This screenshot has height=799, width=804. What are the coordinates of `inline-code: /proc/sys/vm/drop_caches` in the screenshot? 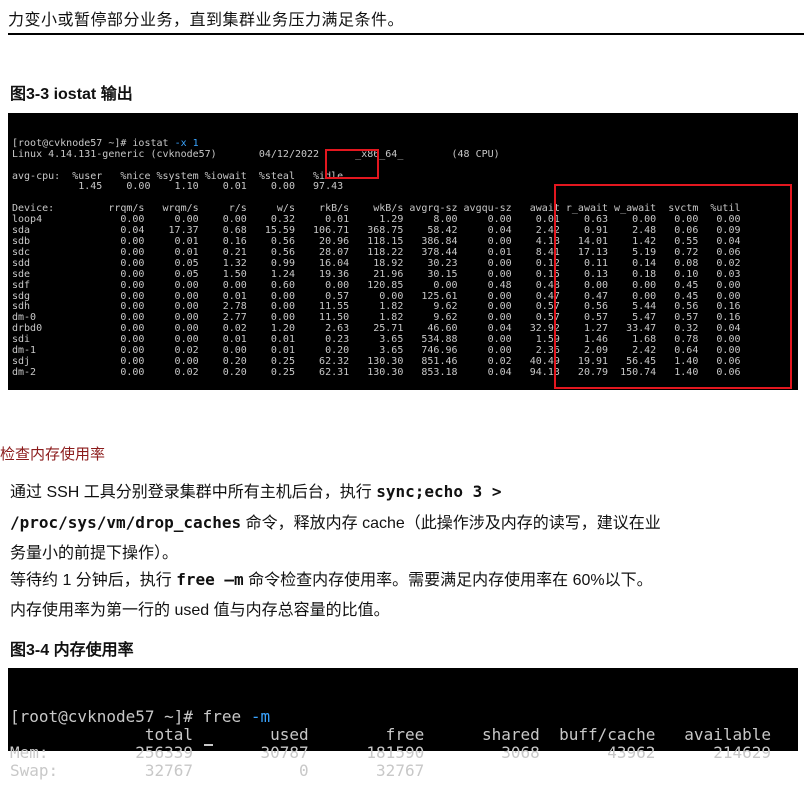 It's located at (126, 522).